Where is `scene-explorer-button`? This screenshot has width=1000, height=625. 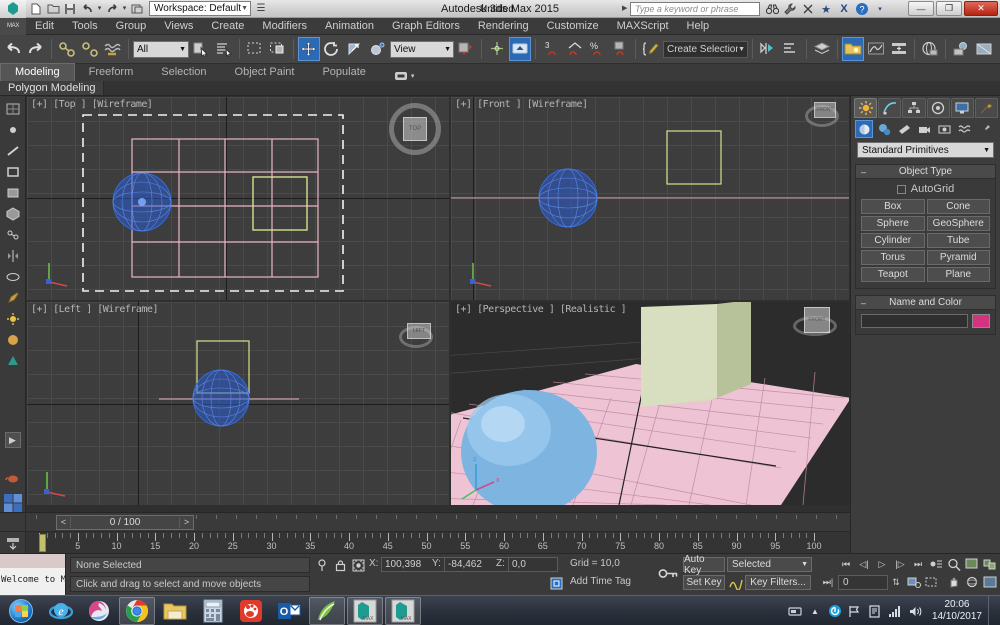 scene-explorer-button is located at coordinates (853, 49).